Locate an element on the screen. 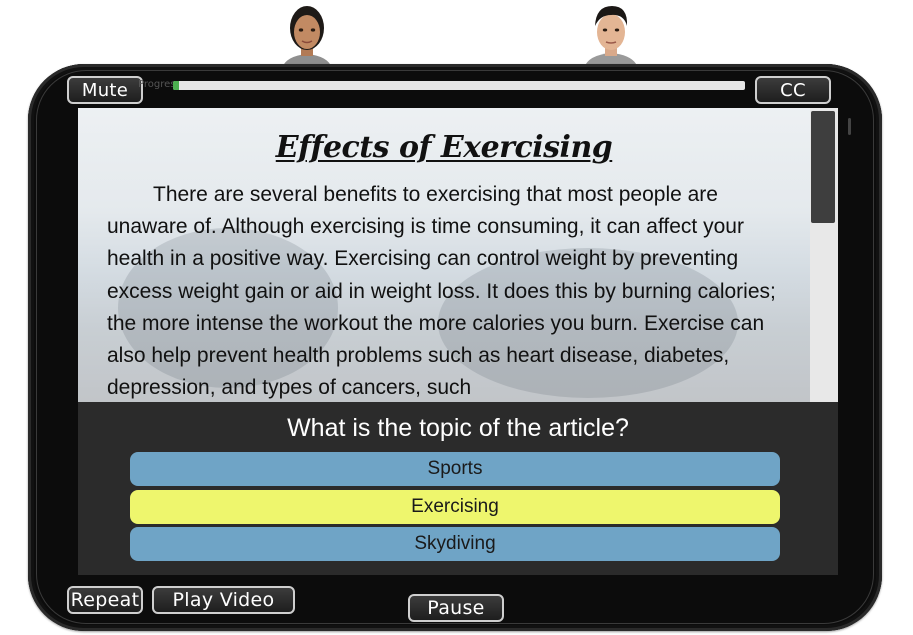 The image size is (913, 635). female-avatar is located at coordinates (307, 34).